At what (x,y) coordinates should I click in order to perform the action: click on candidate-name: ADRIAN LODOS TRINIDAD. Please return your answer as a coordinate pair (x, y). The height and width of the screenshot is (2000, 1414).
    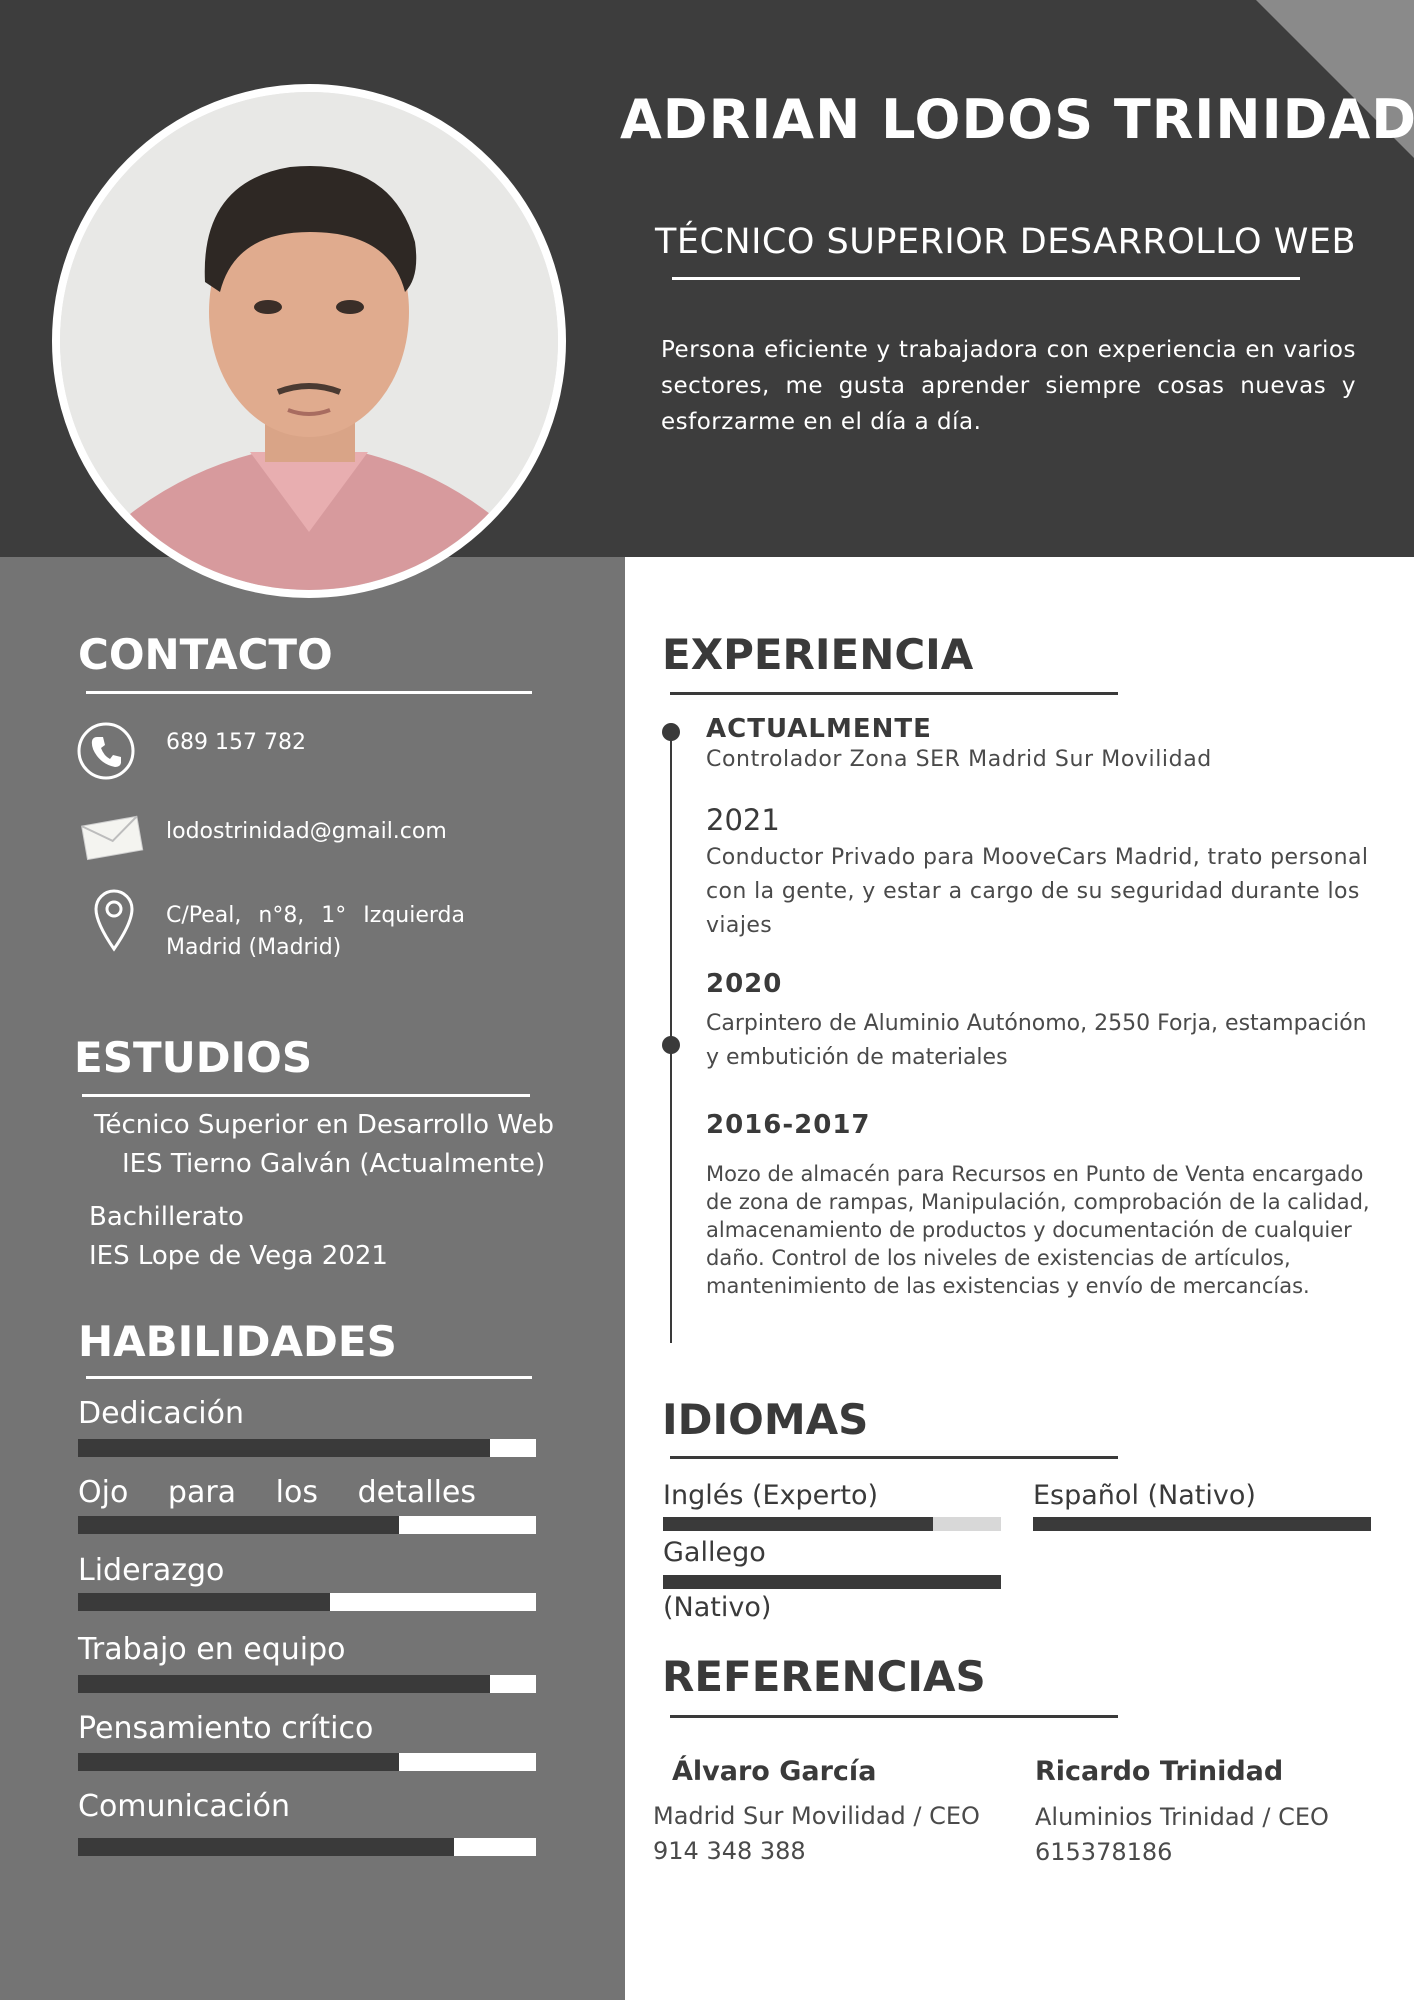
    Looking at the image, I should click on (1017, 119).